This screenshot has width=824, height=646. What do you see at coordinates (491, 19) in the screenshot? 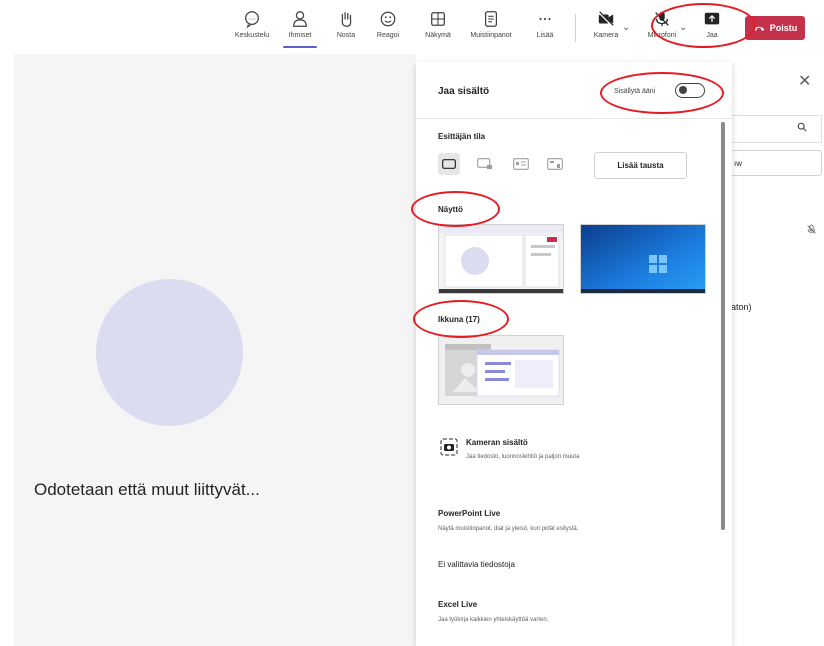
I see `notes-icon` at bounding box center [491, 19].